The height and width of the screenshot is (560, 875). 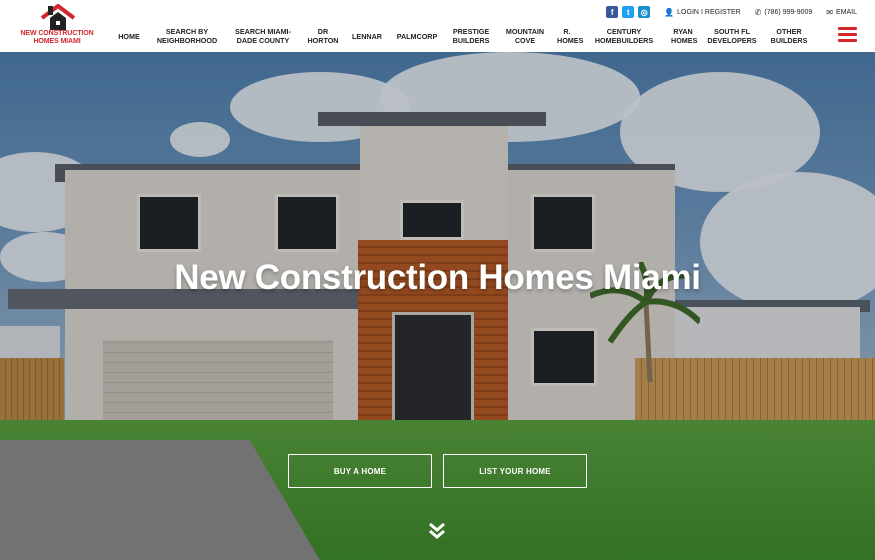 I want to click on hero-title: New Construction Homes Miami, so click(x=437, y=277).